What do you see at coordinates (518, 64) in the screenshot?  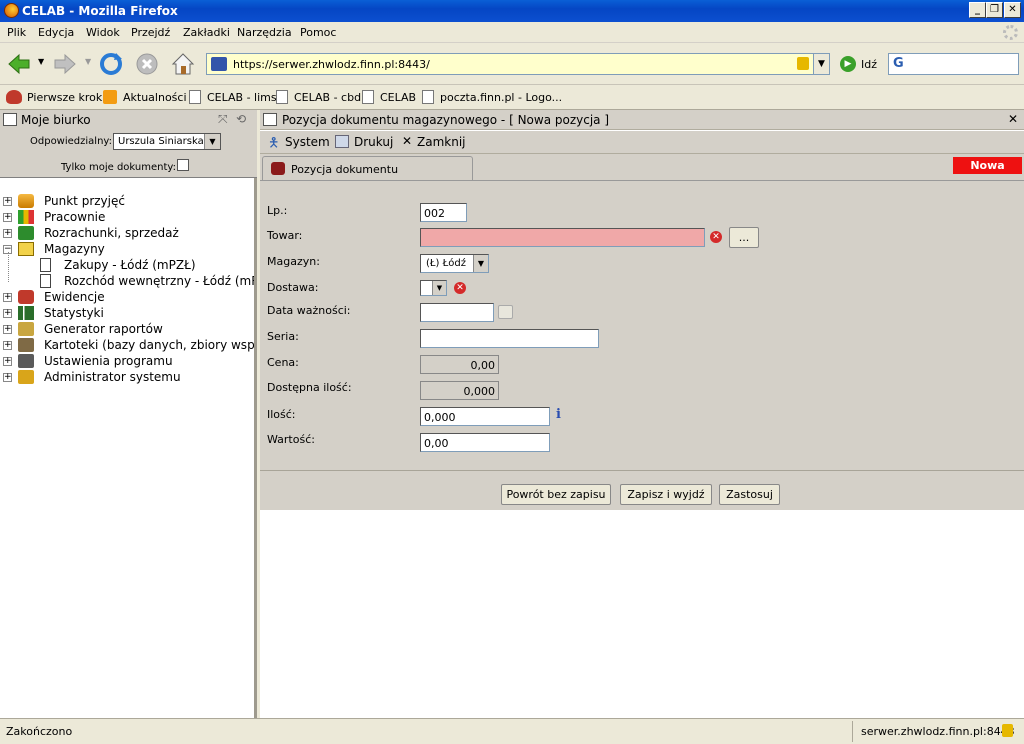 I see `url-bar: https://serwer.zhwlodz.finn.pl:8443/ ▼` at bounding box center [518, 64].